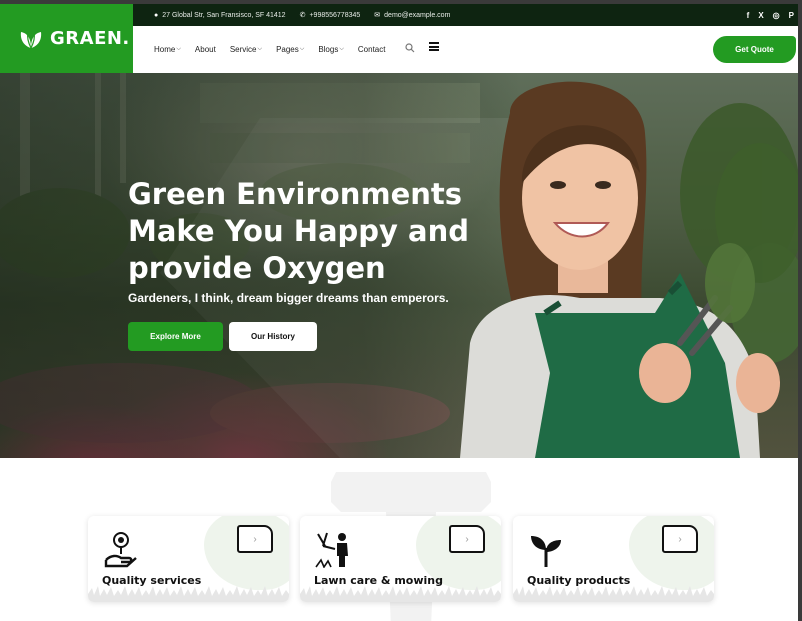 This screenshot has height=621, width=802. Describe the element at coordinates (156, 15) in the screenshot. I see `map-pin-icon: ●` at that location.